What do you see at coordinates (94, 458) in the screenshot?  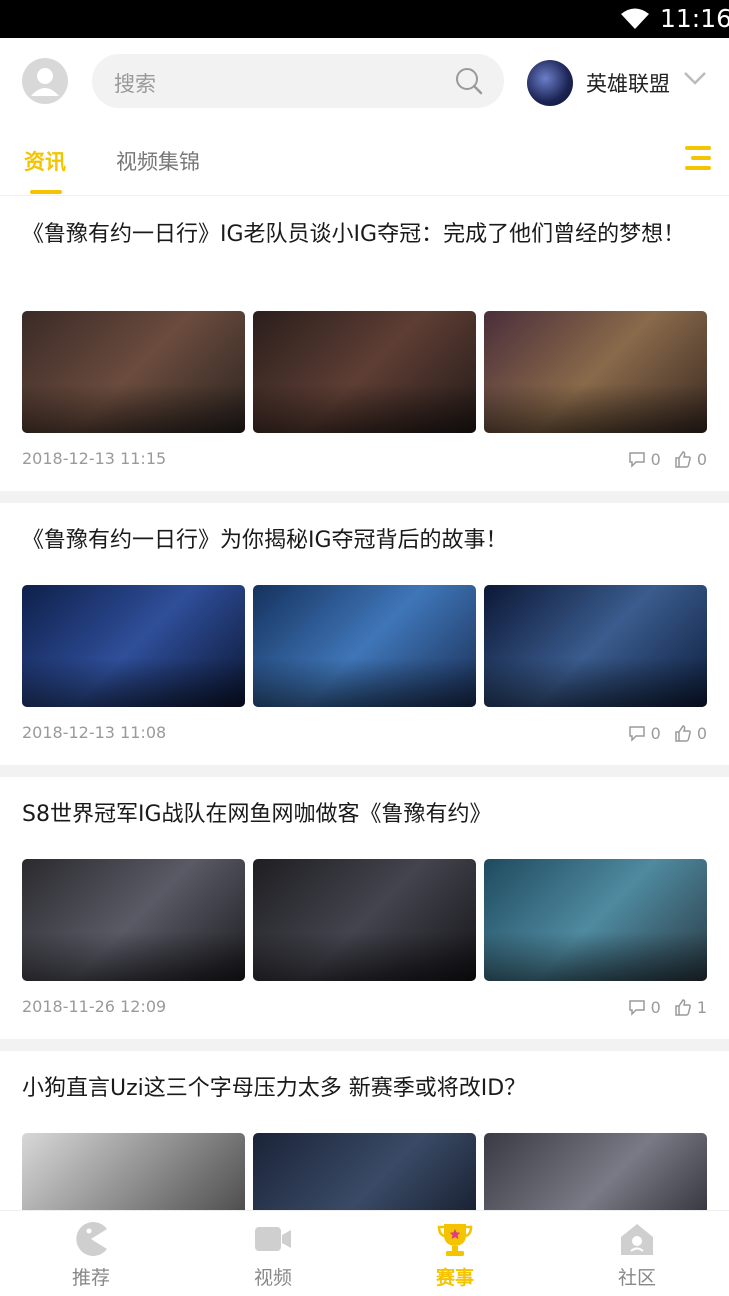 I see `article-date: 2018-12-13 11:15` at bounding box center [94, 458].